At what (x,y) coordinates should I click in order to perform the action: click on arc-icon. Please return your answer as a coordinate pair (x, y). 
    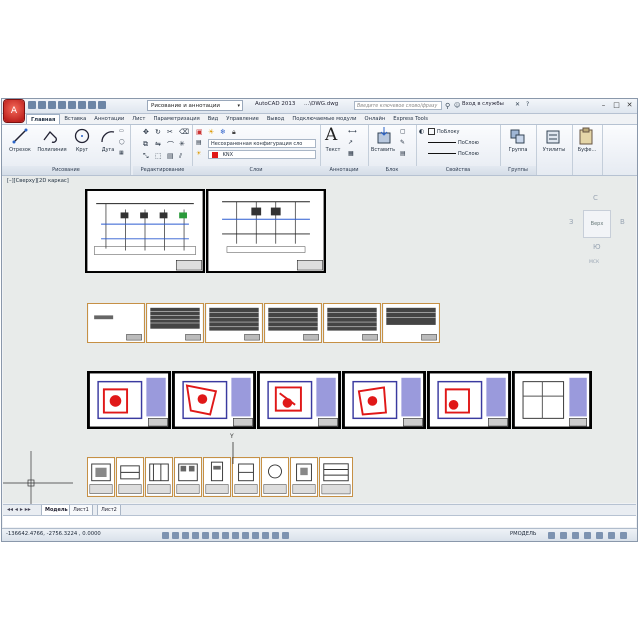
    Looking at the image, I should click on (108, 136).